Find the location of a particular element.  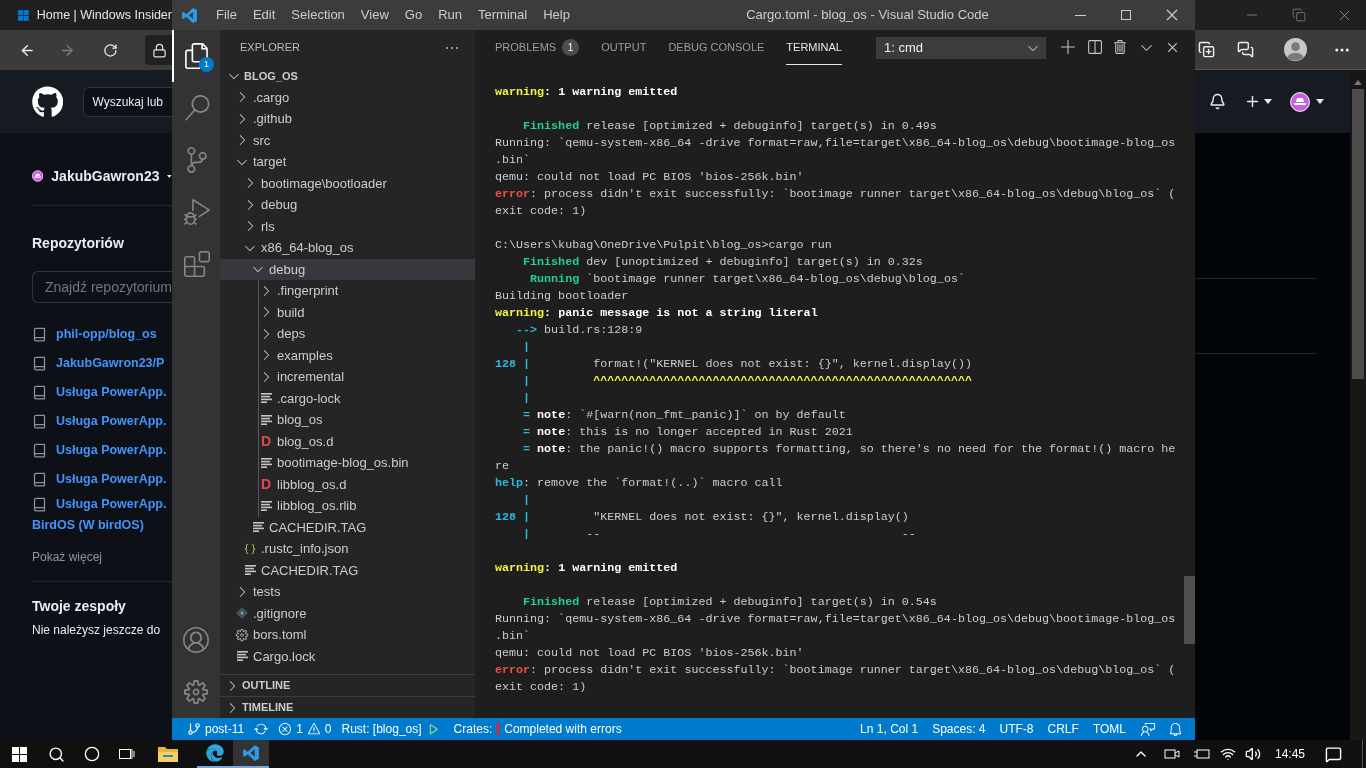

bell-icon is located at coordinates (1217, 101).